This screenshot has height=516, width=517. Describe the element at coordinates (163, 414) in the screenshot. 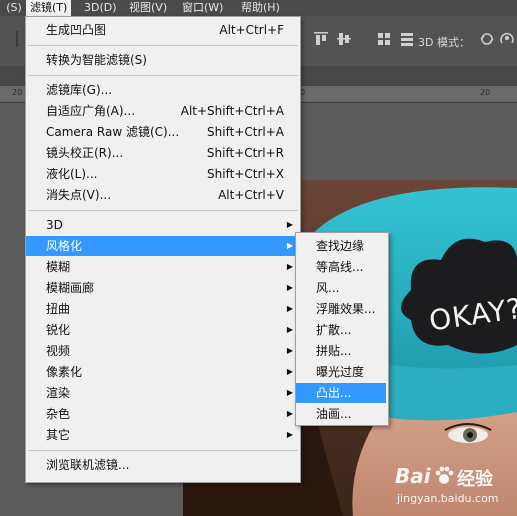

I see `menu-item-noise: 杂色 ▶` at that location.